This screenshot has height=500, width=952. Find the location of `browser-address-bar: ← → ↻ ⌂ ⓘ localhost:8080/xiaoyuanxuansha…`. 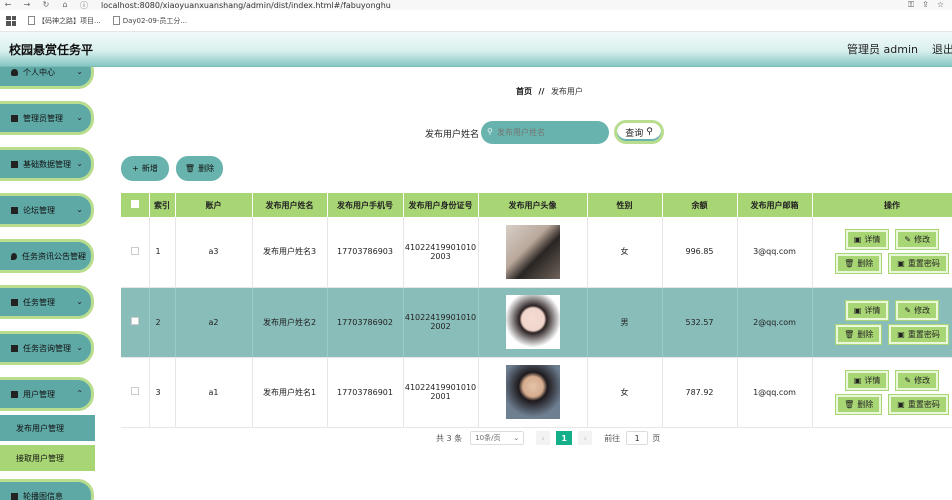

browser-address-bar: ← → ↻ ⌂ ⓘ localhost:8080/xiaoyuanxuansha… is located at coordinates (476, 5).